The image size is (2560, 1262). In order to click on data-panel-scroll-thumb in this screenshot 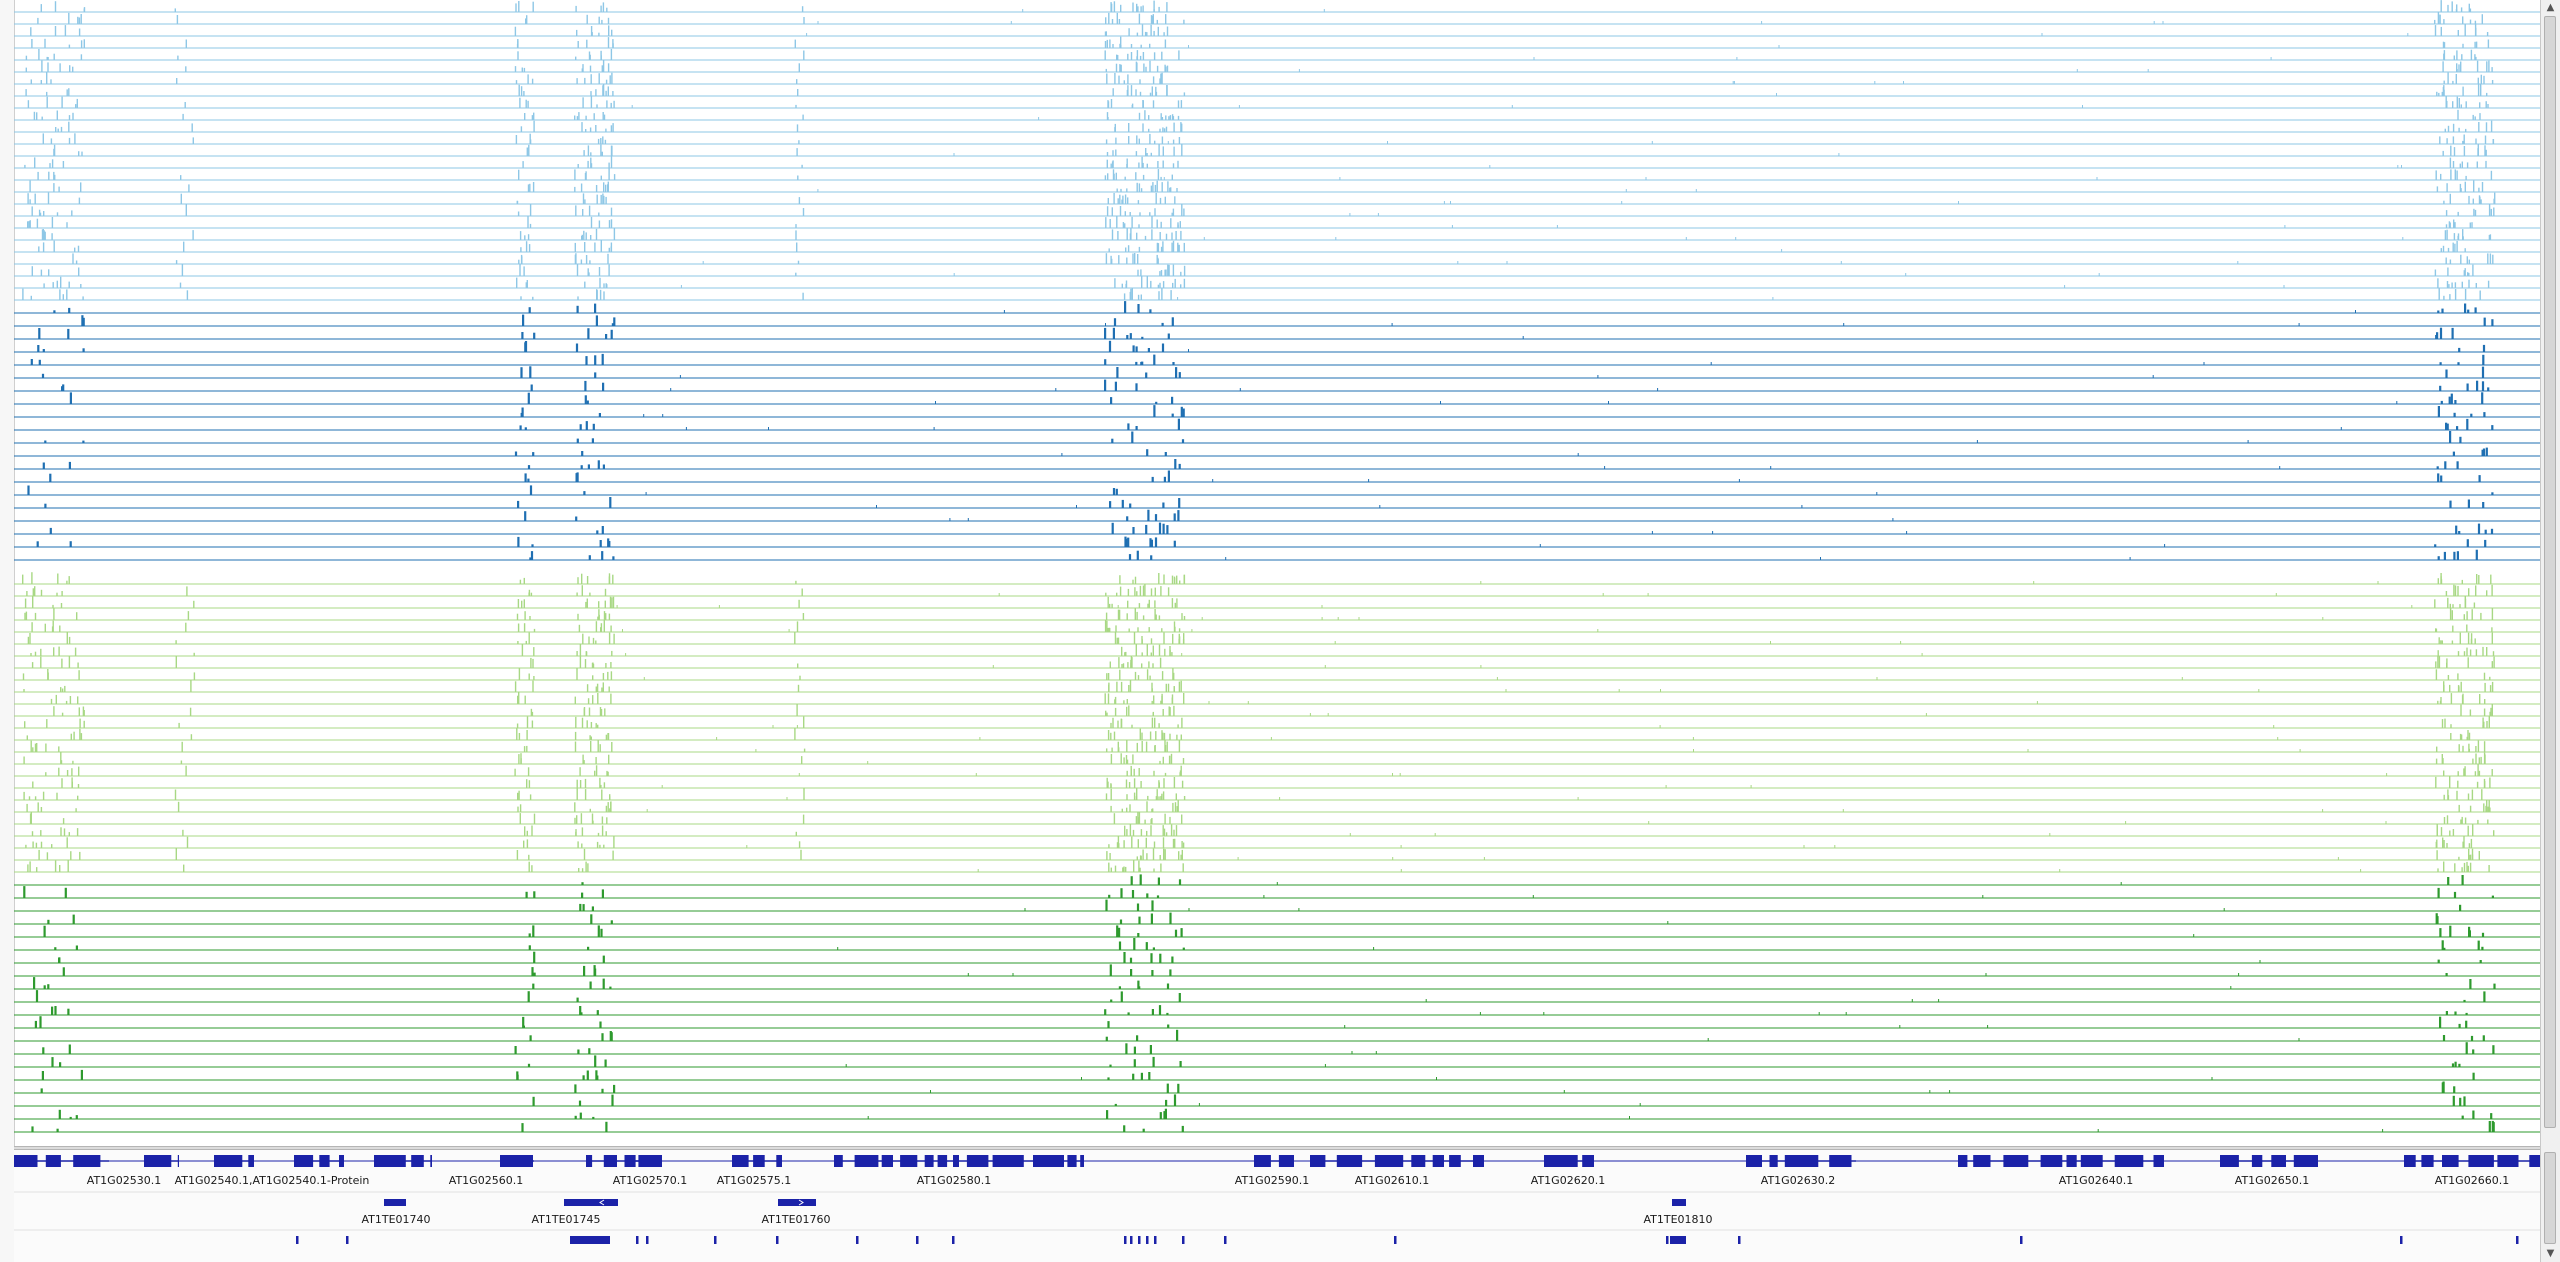, I will do `click(2550, 572)`.